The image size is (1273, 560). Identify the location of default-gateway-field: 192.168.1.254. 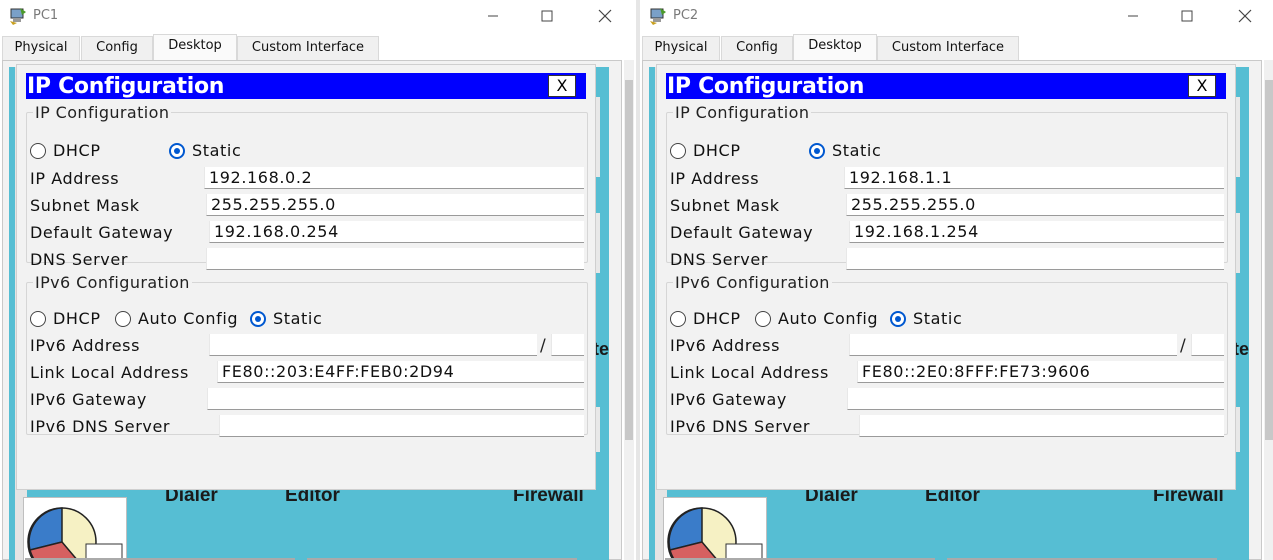
(1036, 232).